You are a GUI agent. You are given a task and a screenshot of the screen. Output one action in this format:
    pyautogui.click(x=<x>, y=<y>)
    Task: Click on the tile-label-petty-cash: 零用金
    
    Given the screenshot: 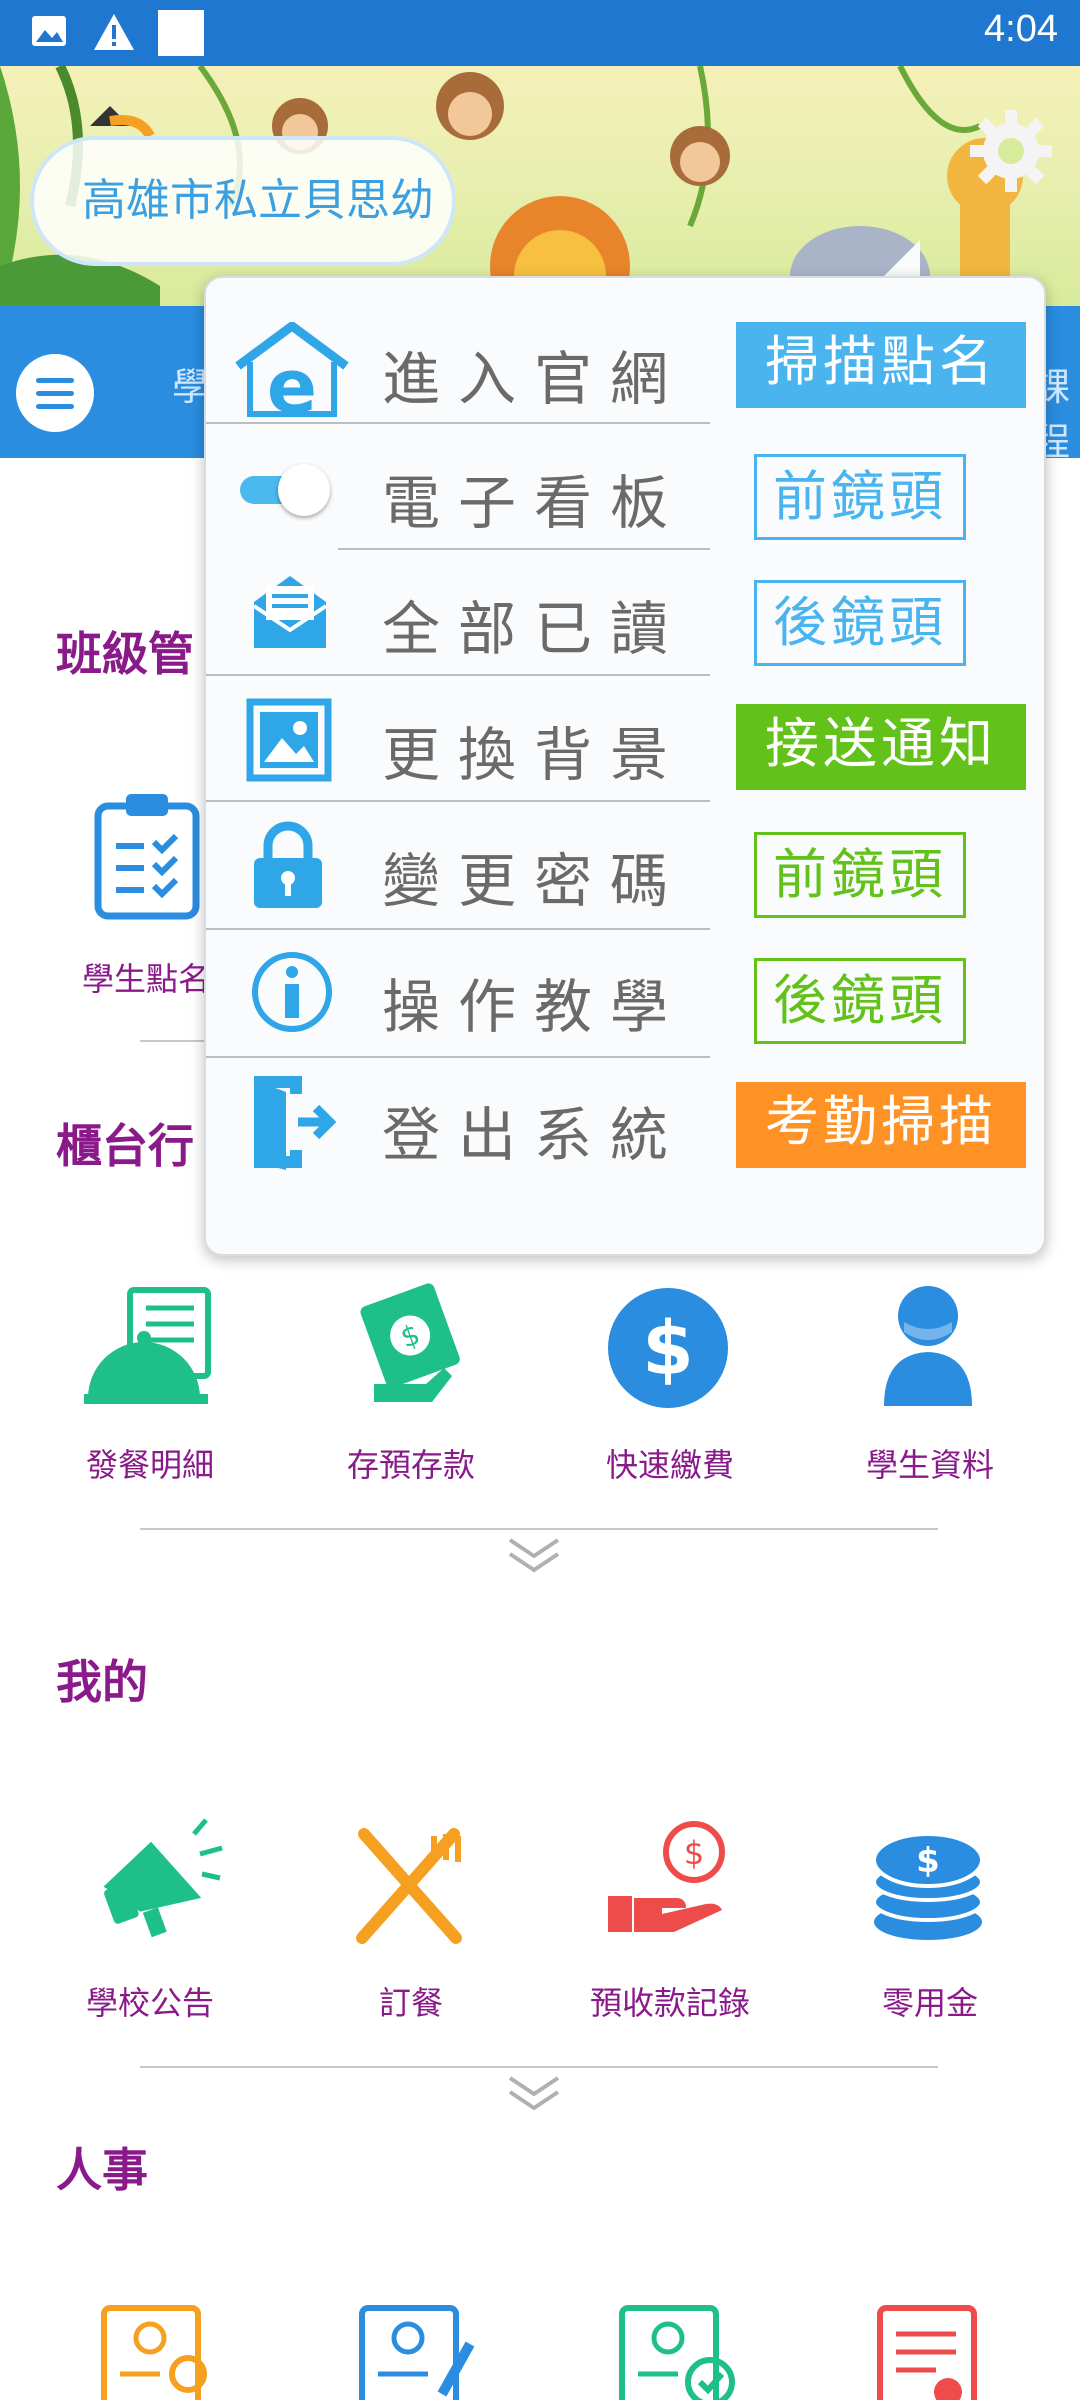 What is the action you would take?
    pyautogui.click(x=929, y=2003)
    